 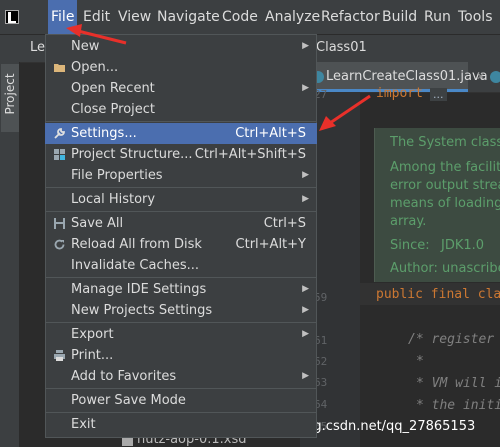 I want to click on menu-item-settings: Settings... Ctrl+Alt+S, so click(x=181, y=133).